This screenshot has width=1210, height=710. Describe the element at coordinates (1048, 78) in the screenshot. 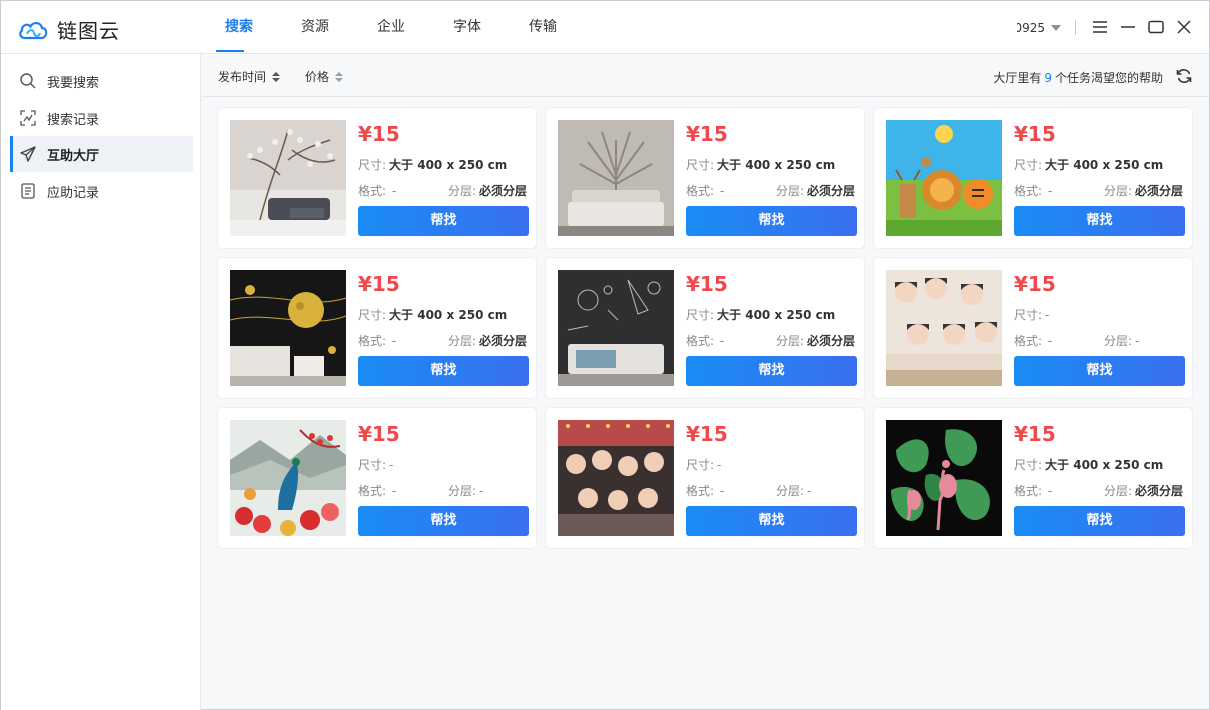

I see `task-count: 9` at that location.